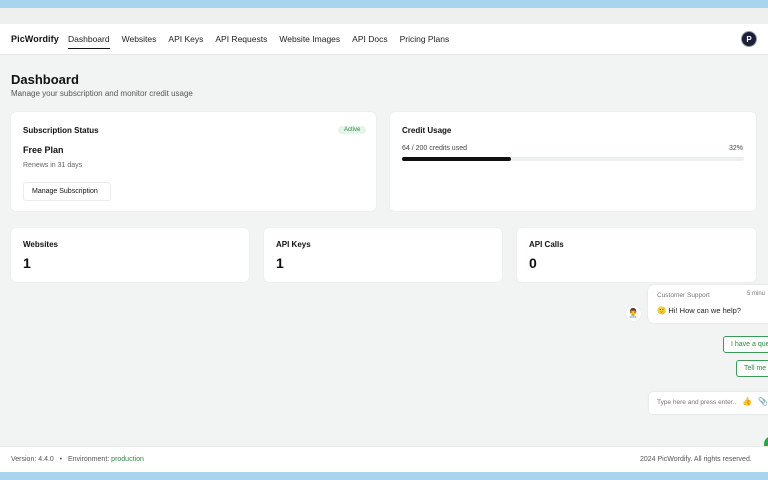 Image resolution: width=768 pixels, height=480 pixels. Describe the element at coordinates (185, 41) in the screenshot. I see `nav-item-api-keys: API Keys` at that location.